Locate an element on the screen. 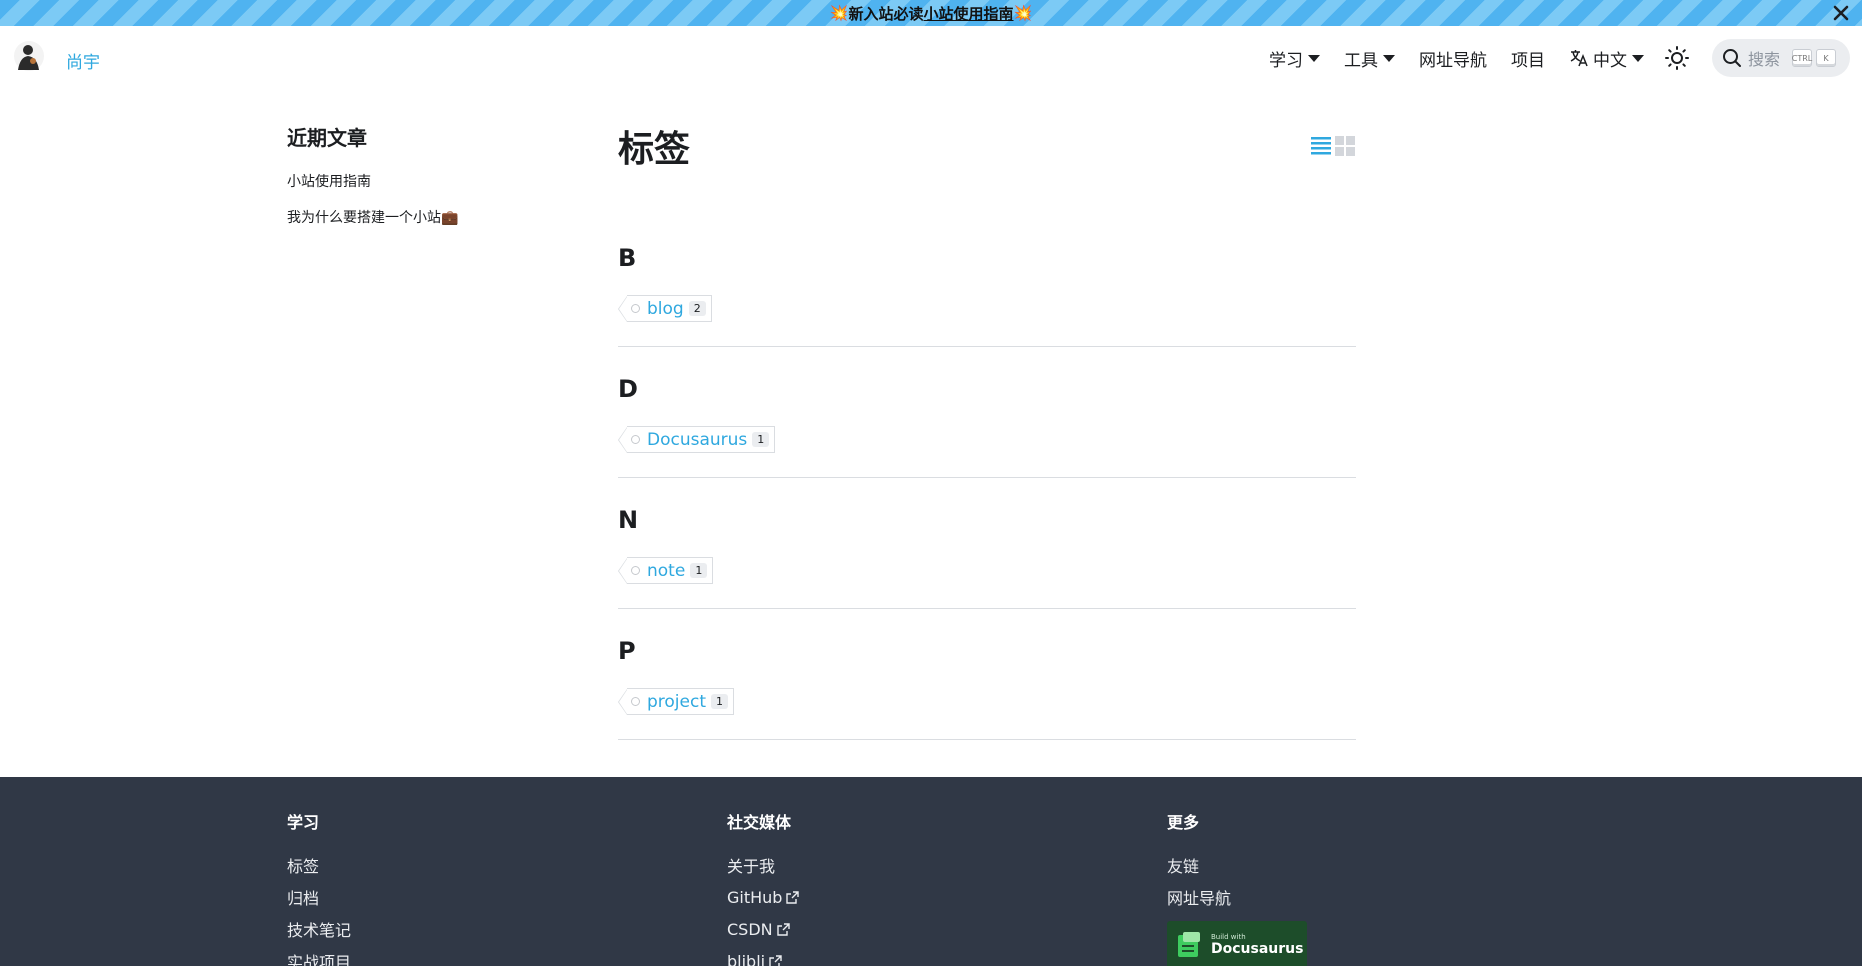 The width and height of the screenshot is (1862, 966). footer-column-learn: 学习 标签 归档 技术笔记 实战项目 is located at coordinates (319, 887).